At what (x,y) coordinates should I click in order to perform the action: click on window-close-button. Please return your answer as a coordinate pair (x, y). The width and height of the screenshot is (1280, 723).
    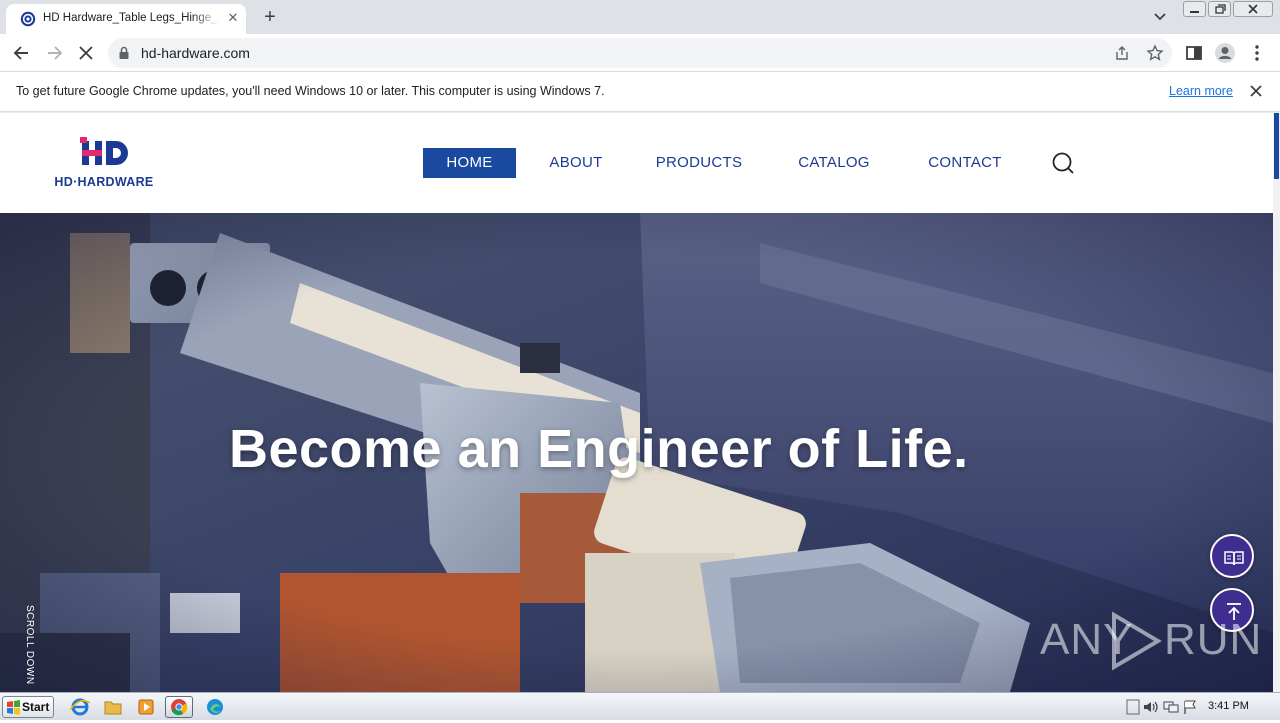
    Looking at the image, I should click on (1253, 9).